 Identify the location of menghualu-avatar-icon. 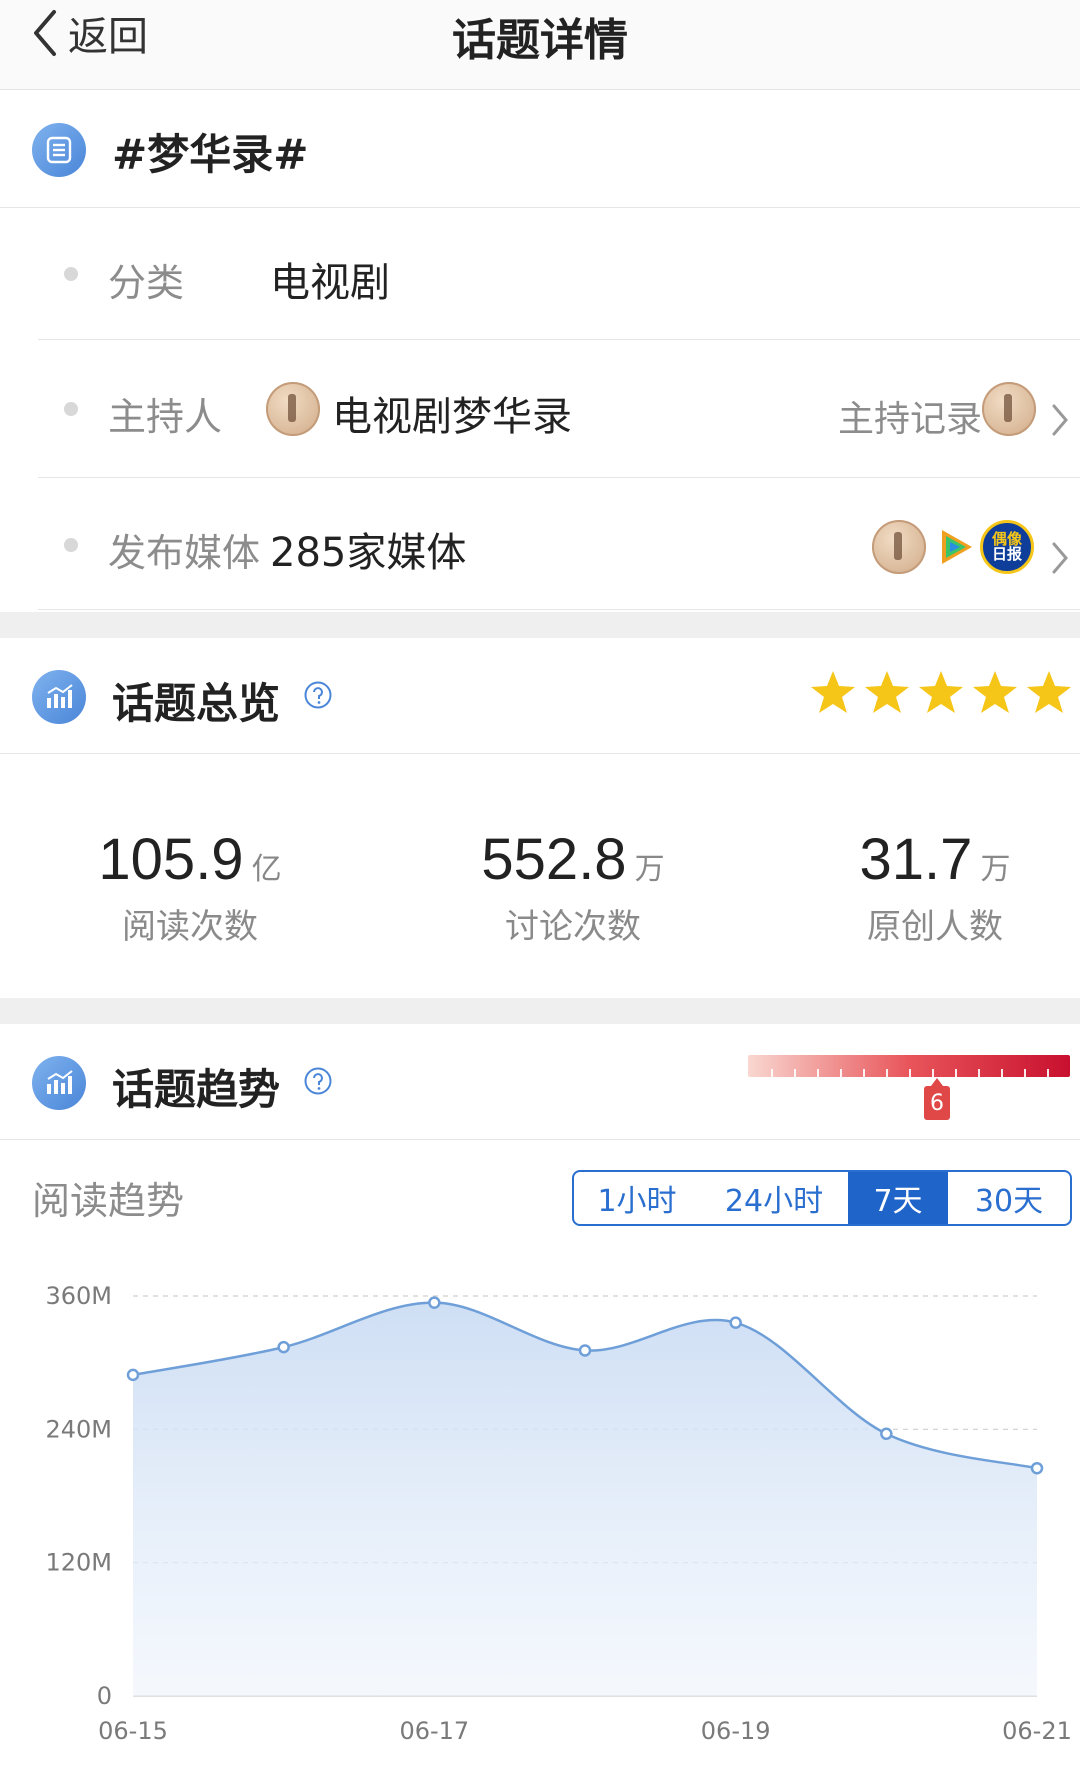
(899, 547).